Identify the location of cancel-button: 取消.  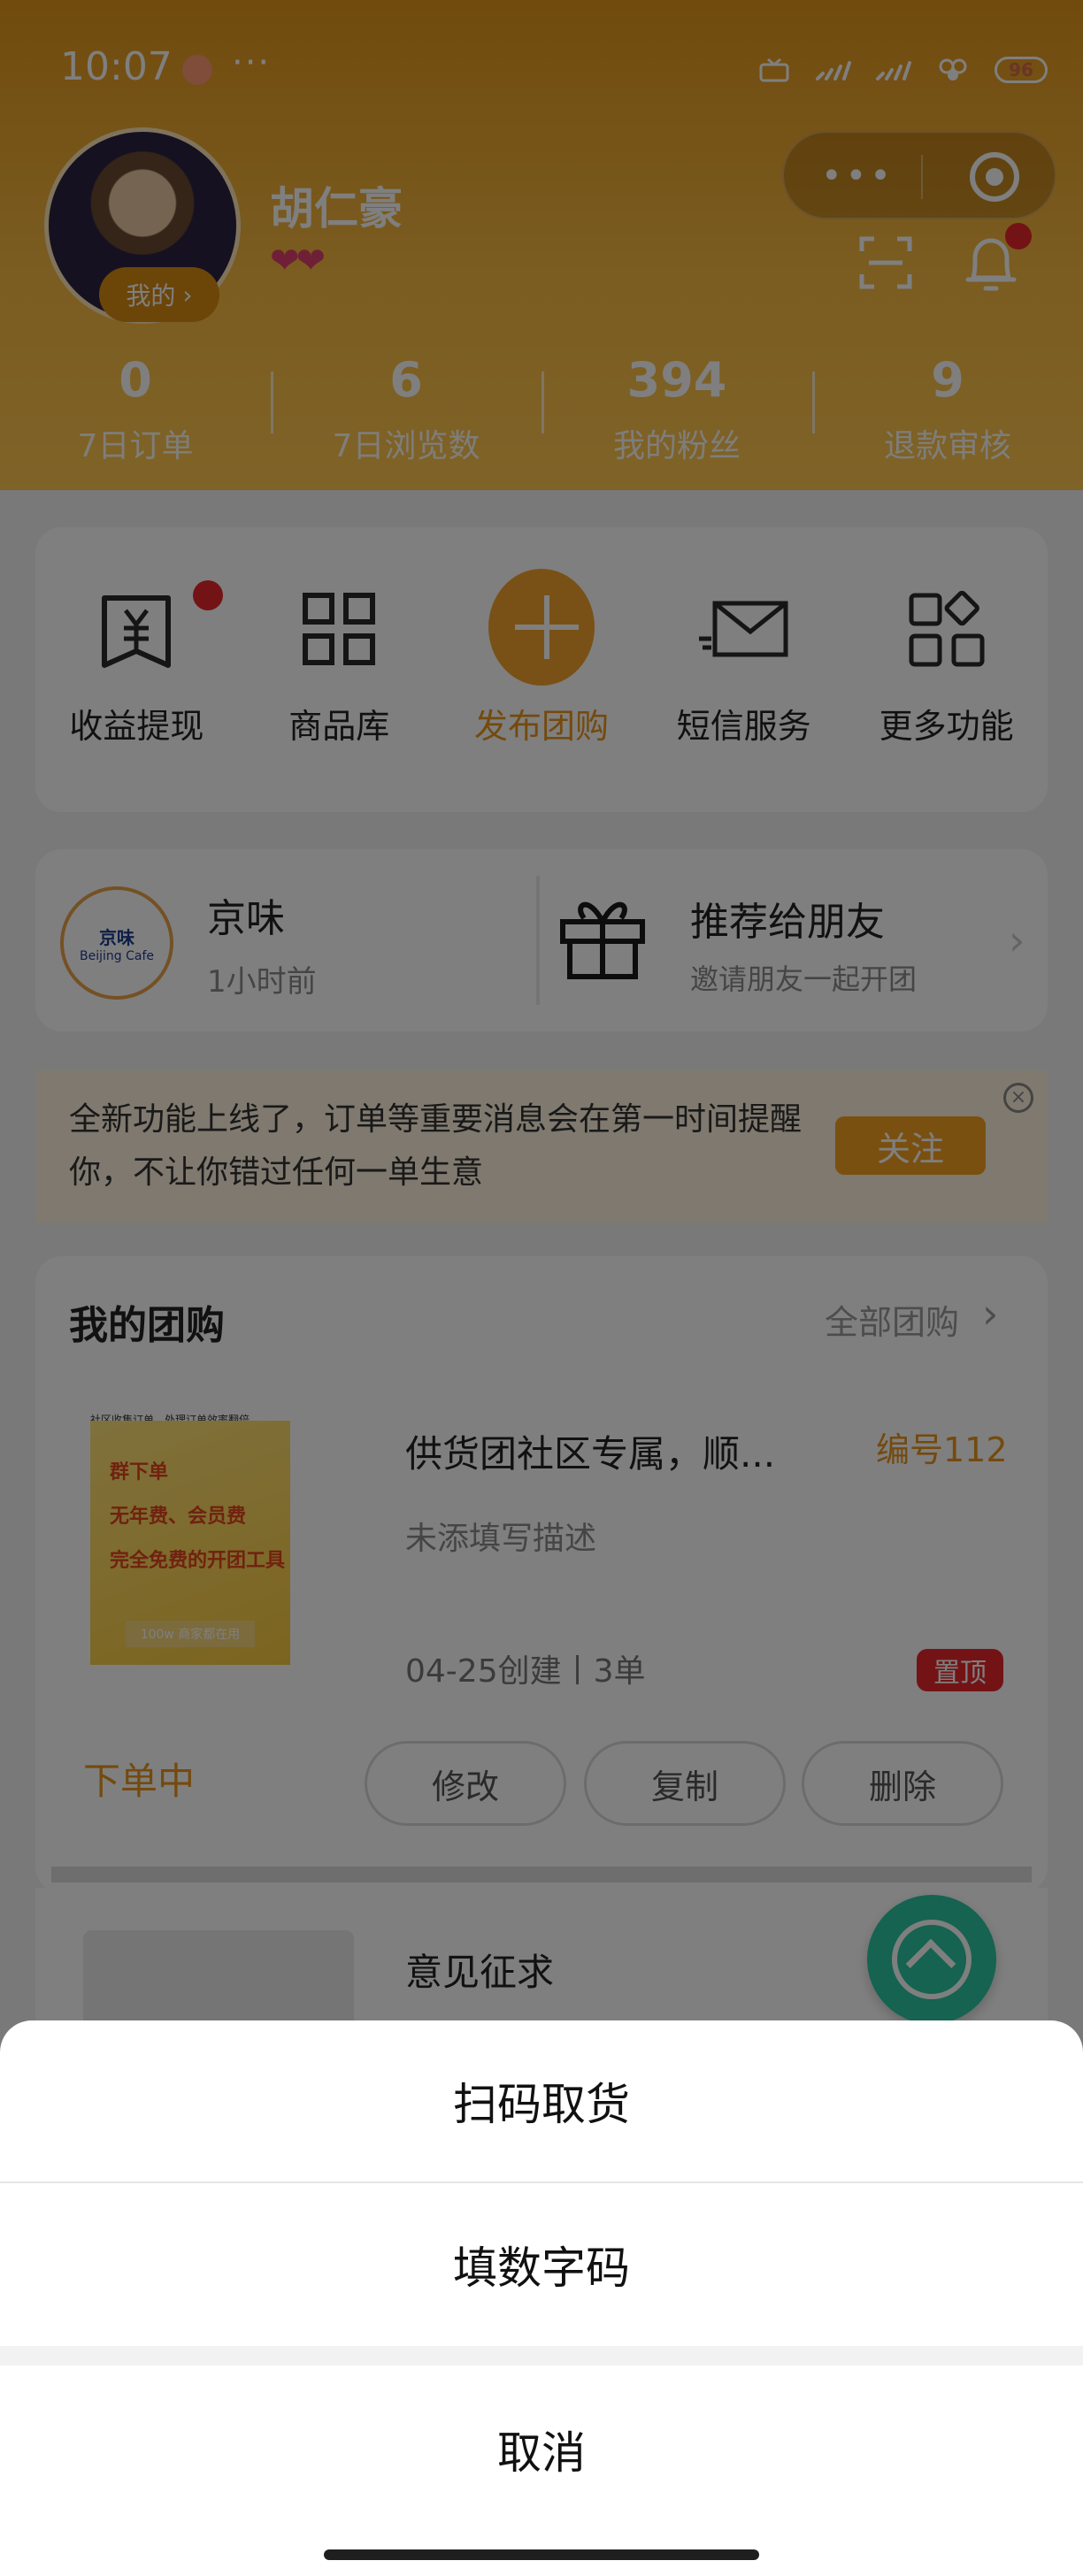
(541, 2449).